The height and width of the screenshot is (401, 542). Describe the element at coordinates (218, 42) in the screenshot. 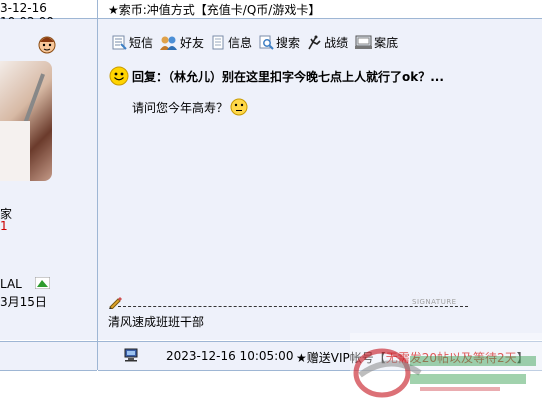

I see `info-icon` at that location.